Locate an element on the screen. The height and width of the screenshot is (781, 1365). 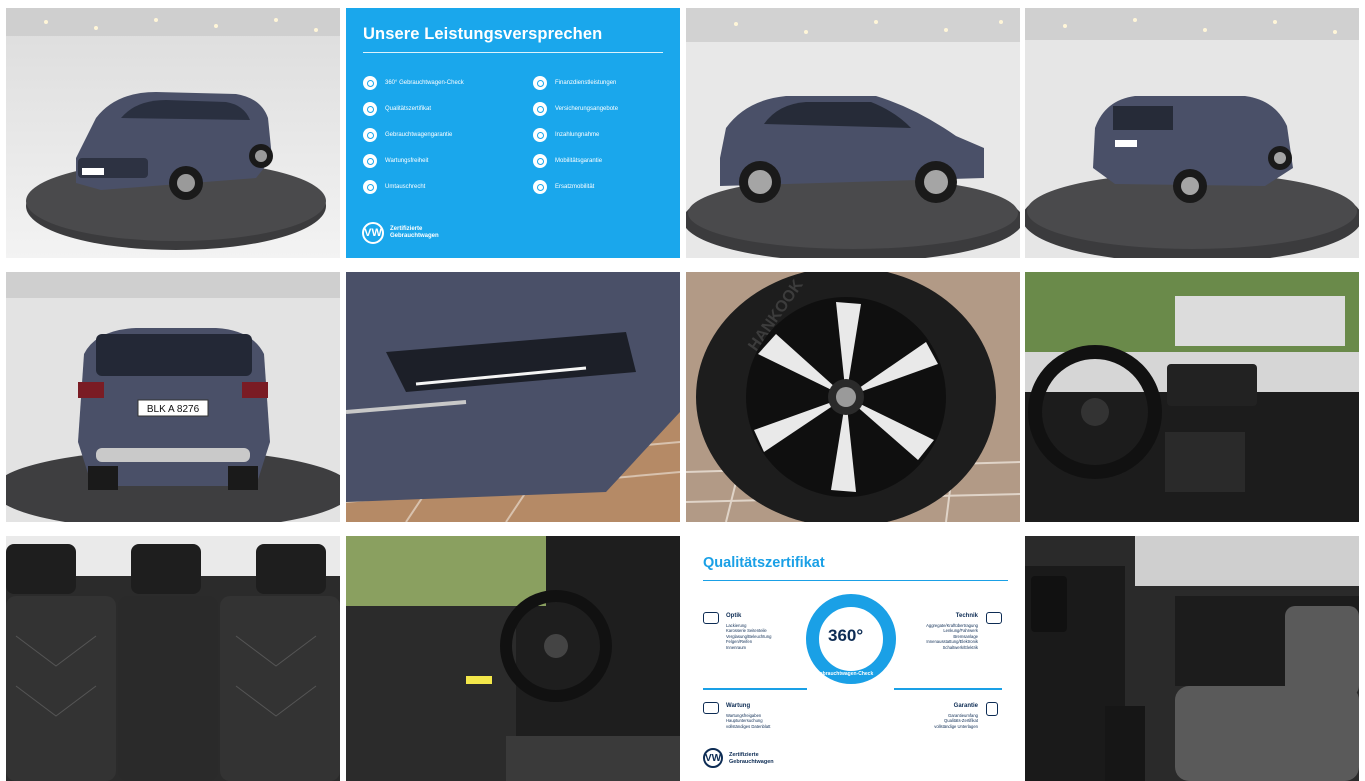
wrench-icon is located at coordinates (370, 161).